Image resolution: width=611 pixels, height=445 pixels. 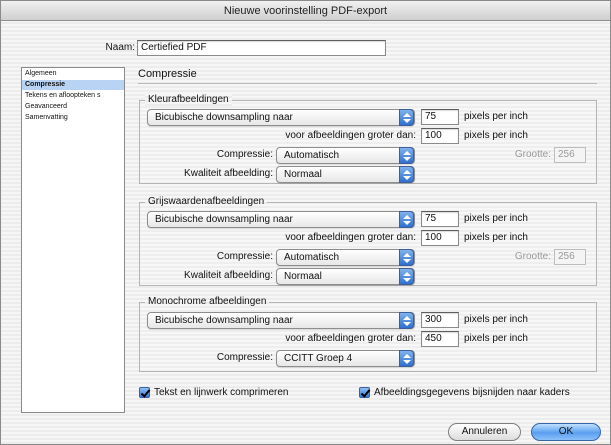 What do you see at coordinates (73, 74) in the screenshot?
I see `sidebar-item-algemeen: Algemeen` at bounding box center [73, 74].